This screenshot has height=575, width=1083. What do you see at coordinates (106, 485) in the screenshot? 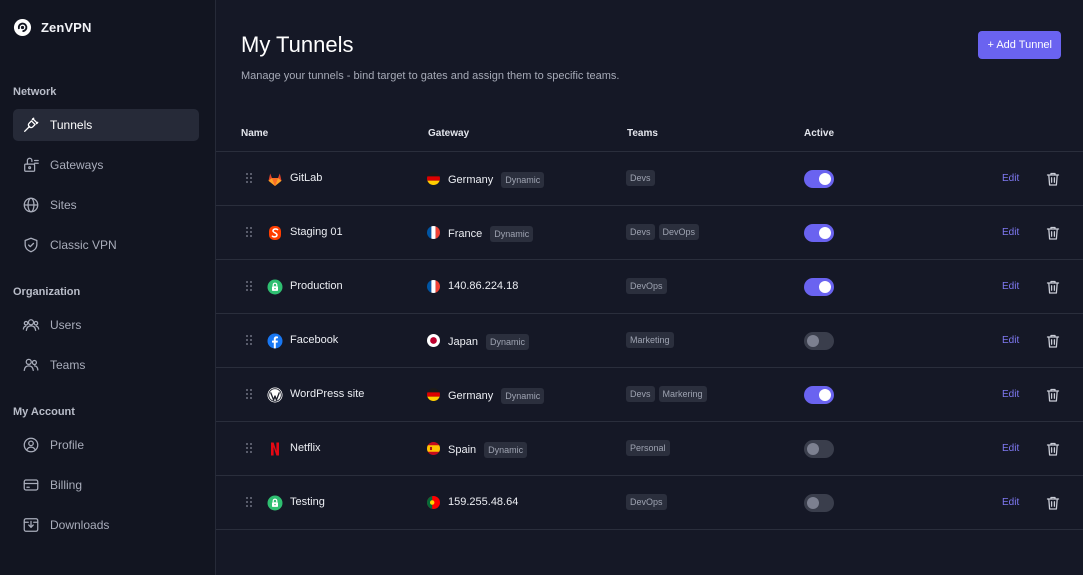
I see `sidebar-item-billing: Billing` at bounding box center [106, 485].